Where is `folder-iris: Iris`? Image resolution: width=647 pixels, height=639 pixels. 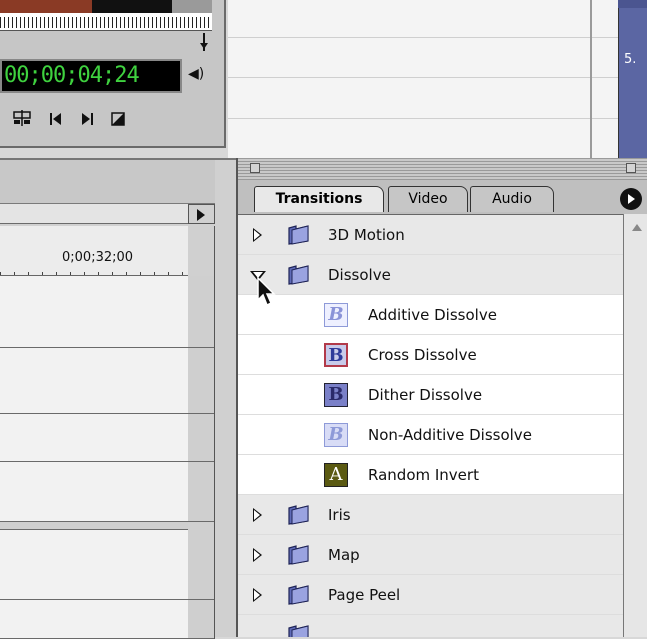
folder-iris: Iris is located at coordinates (430, 515).